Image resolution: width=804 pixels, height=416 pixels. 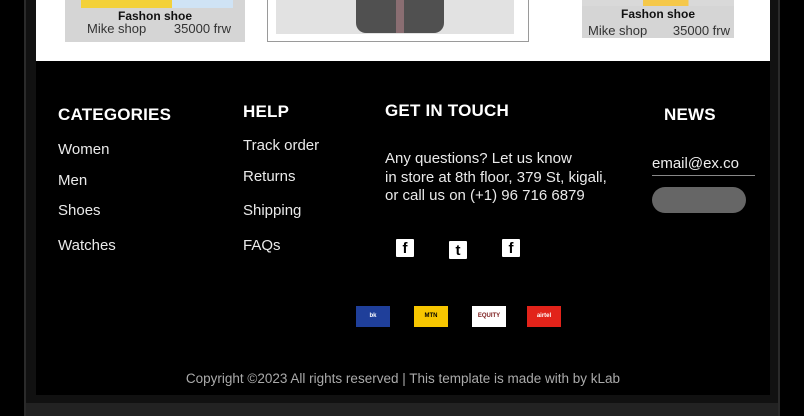 What do you see at coordinates (478, 158) in the screenshot?
I see `contact-line: Any questions? Let us know` at bounding box center [478, 158].